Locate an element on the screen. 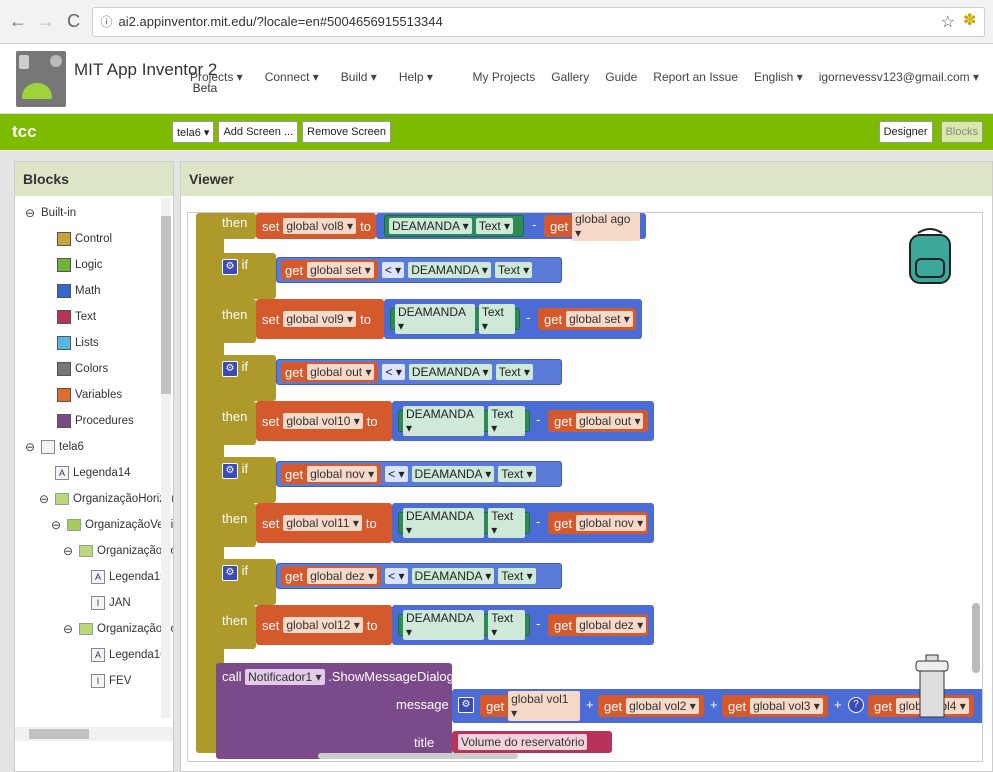 The image size is (993, 772). extension-icon: ✽ is located at coordinates (972, 20).